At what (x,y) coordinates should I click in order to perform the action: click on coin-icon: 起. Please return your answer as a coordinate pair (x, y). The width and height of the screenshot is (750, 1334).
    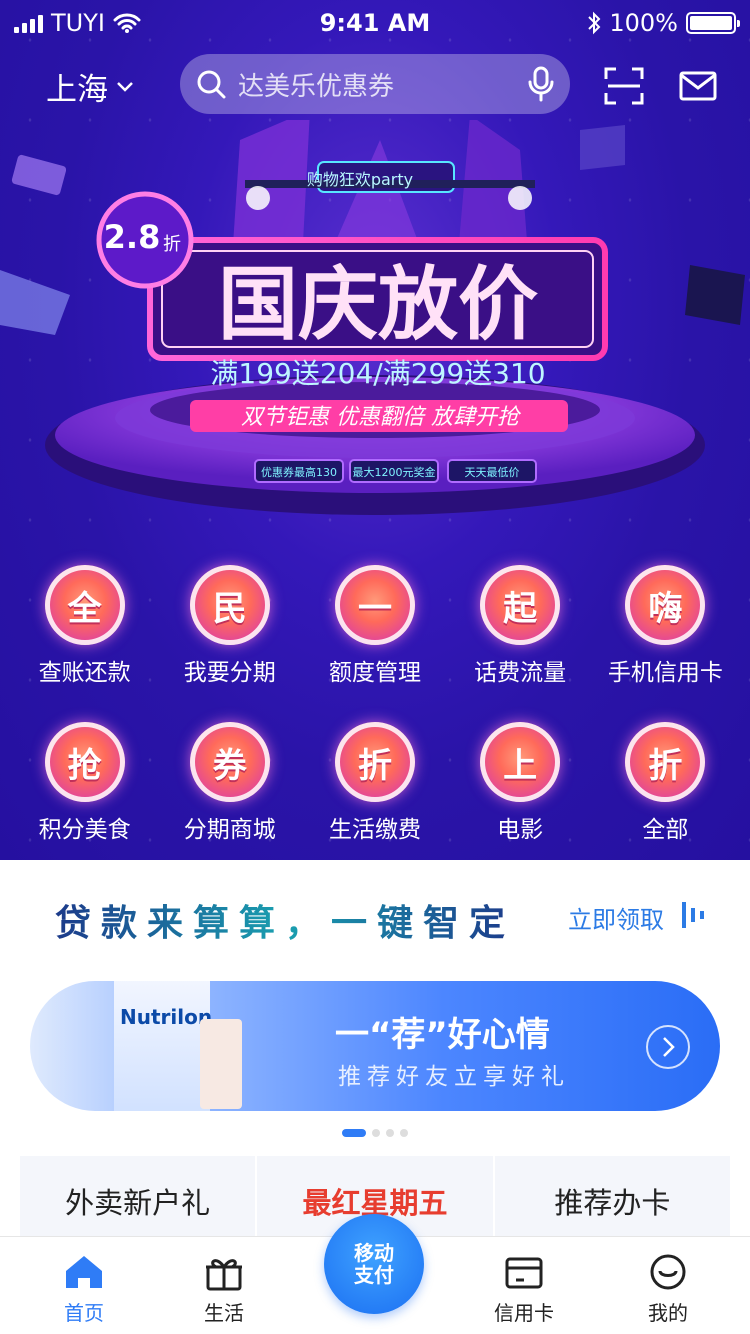
    Looking at the image, I should click on (520, 605).